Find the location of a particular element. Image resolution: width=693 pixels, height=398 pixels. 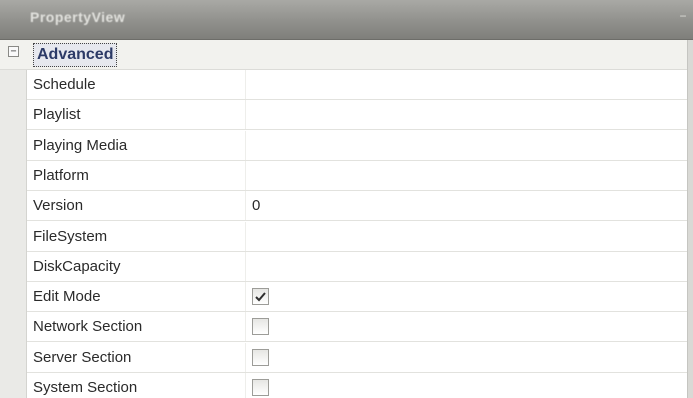

category-label: Advanced is located at coordinates (75, 55).